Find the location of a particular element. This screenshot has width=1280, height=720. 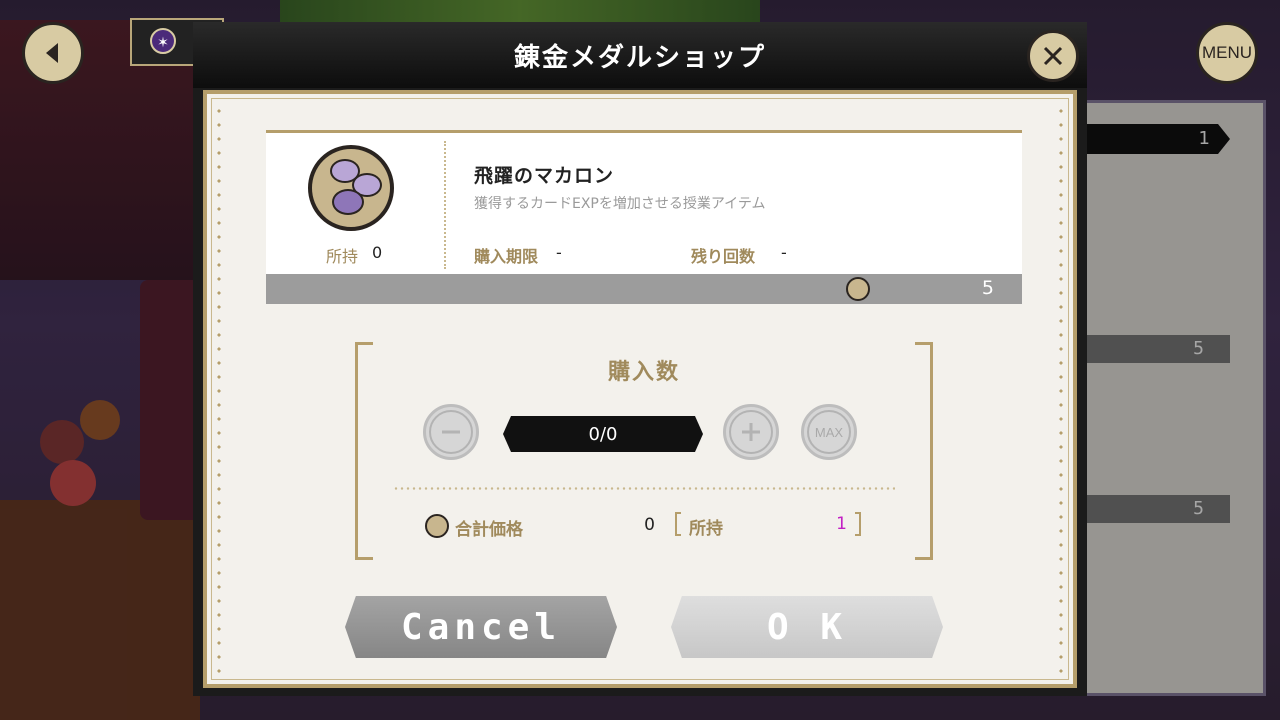

cancel-button: Cancel is located at coordinates (481, 627).